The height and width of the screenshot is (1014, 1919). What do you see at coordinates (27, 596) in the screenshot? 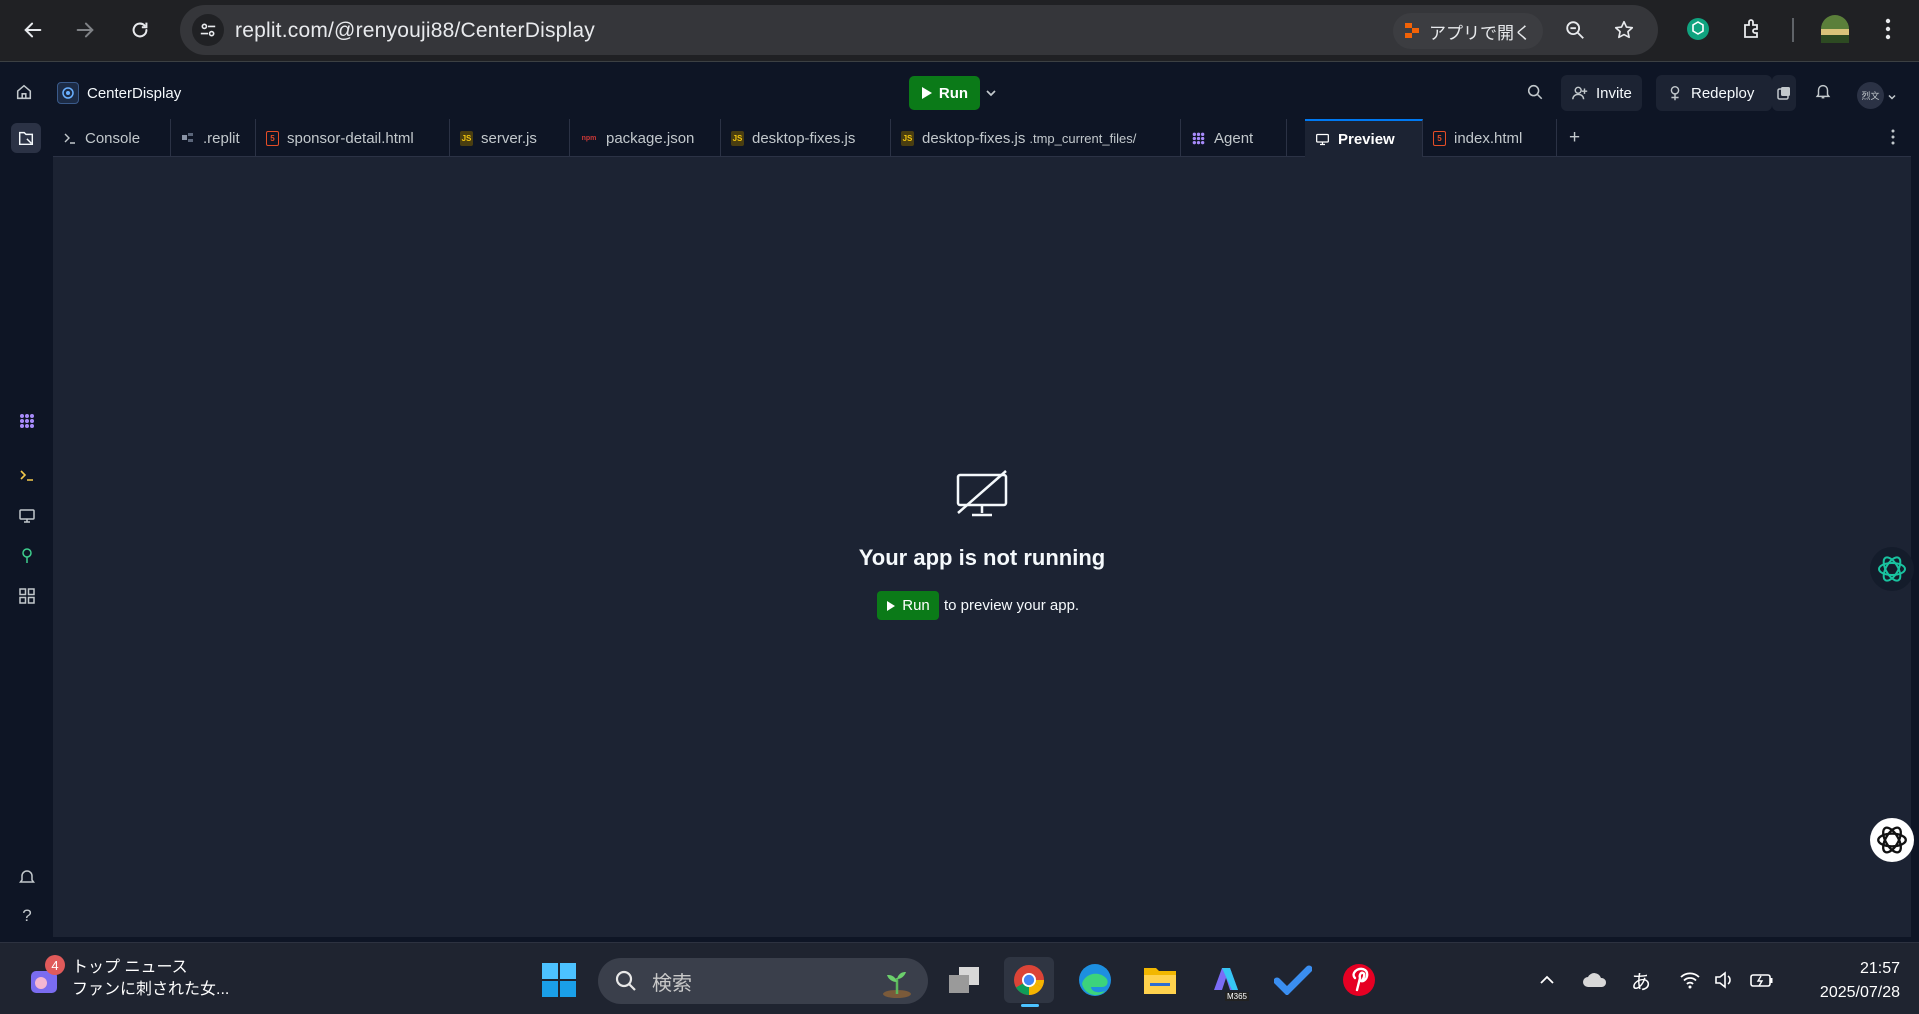
I see `all-tools-button` at bounding box center [27, 596].